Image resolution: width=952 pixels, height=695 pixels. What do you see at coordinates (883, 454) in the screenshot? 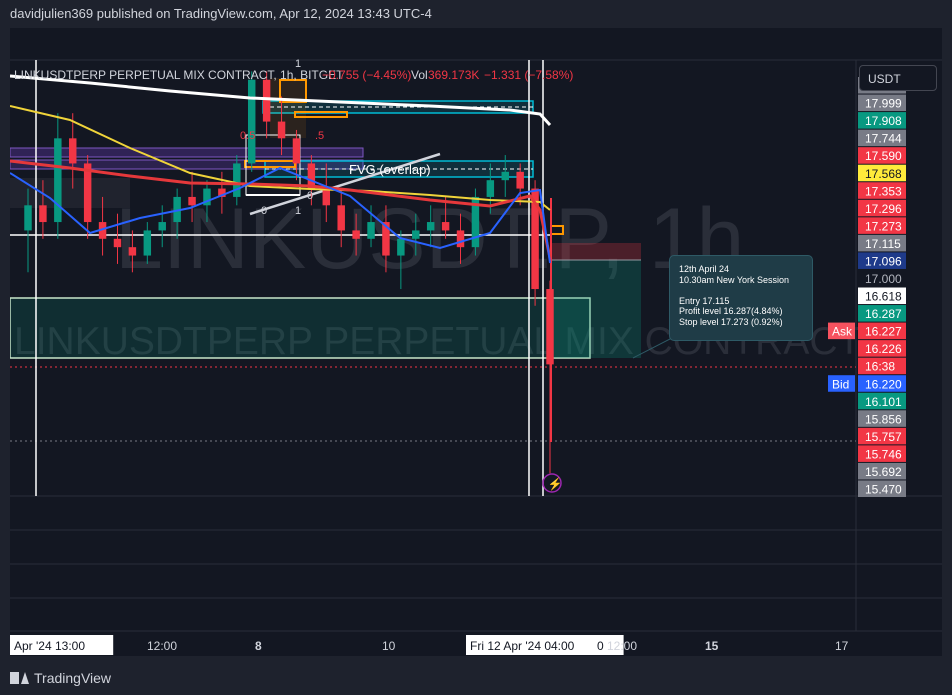
I see `price-label: 15.746` at bounding box center [883, 454].